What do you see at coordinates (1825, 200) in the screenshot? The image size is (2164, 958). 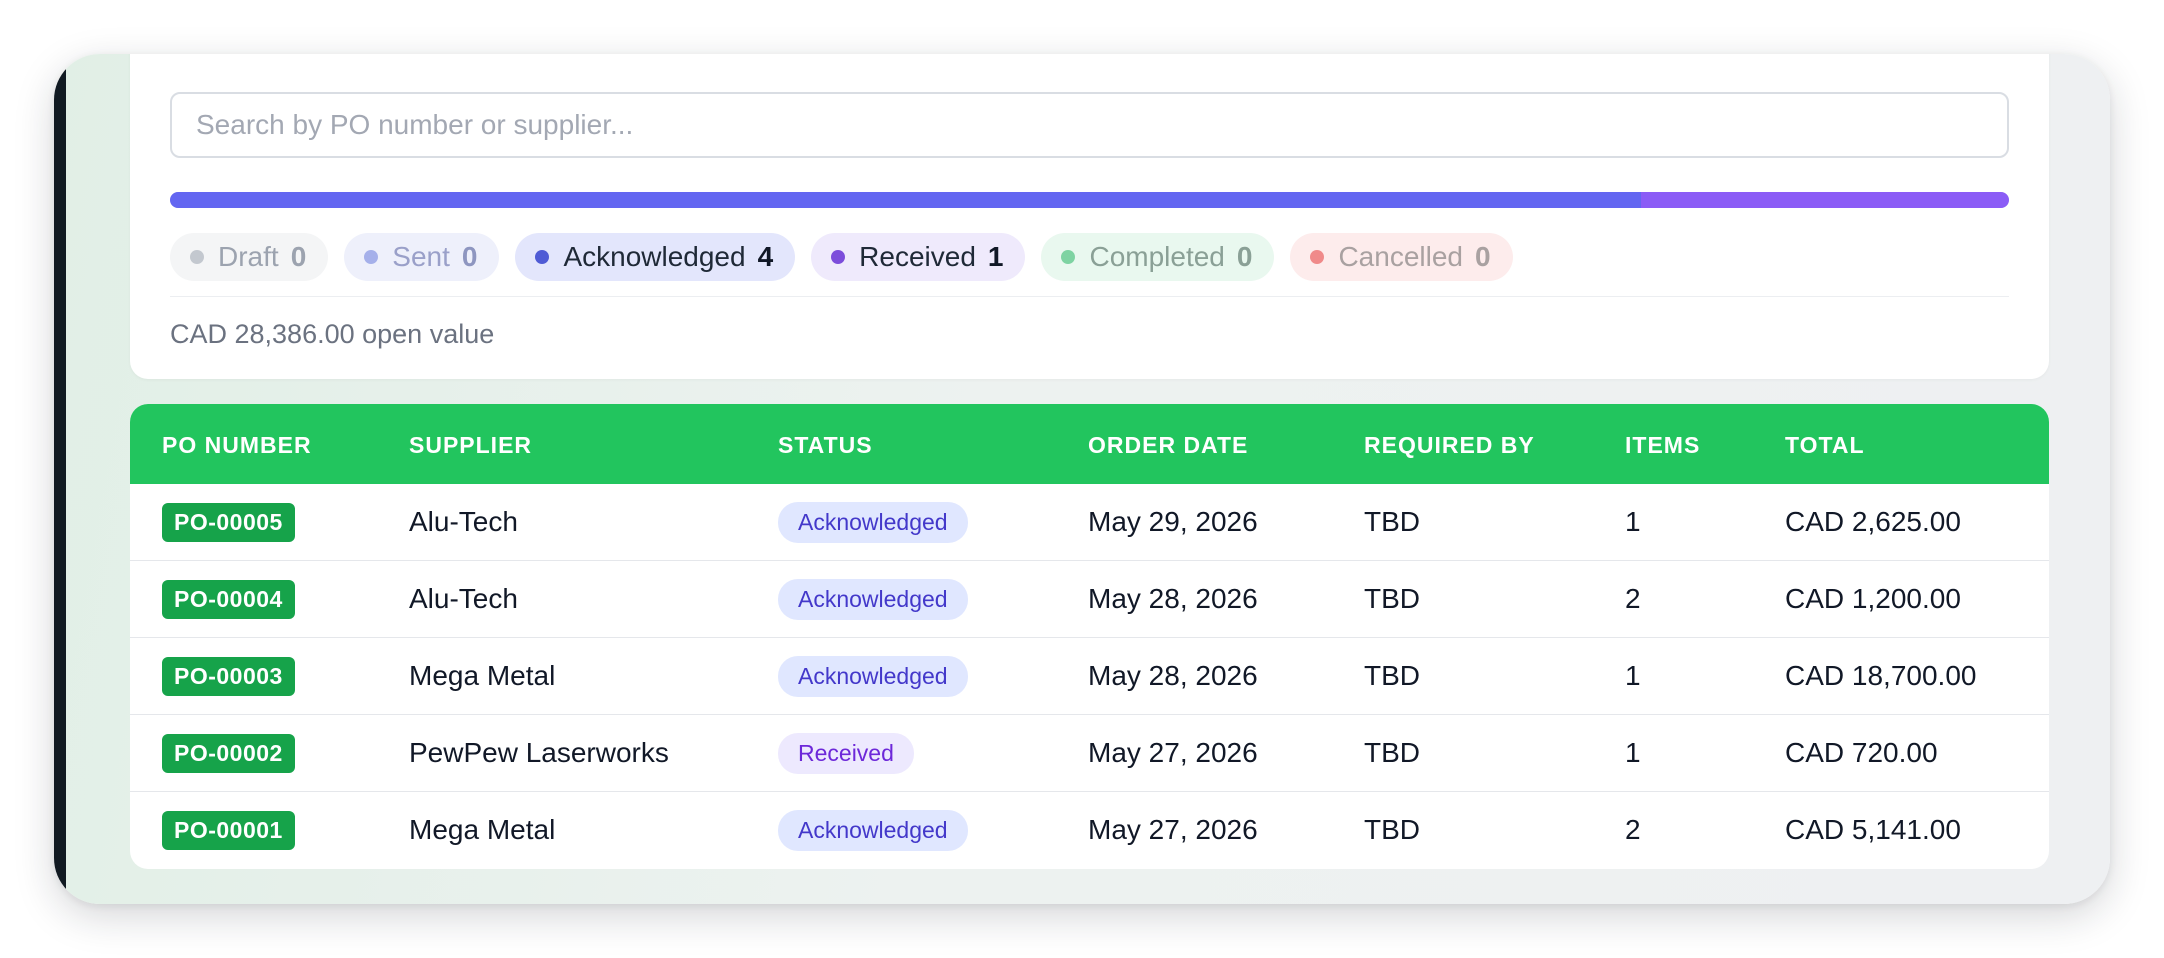 I see `progress-segment-received` at bounding box center [1825, 200].